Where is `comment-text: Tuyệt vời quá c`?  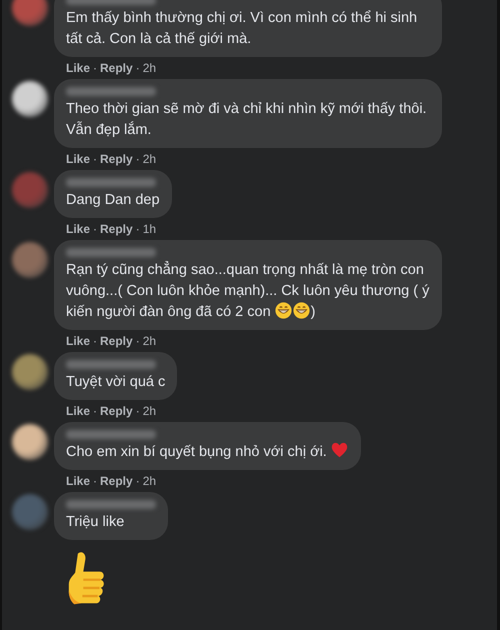
comment-text: Tuyệt vời quá c is located at coordinates (116, 382).